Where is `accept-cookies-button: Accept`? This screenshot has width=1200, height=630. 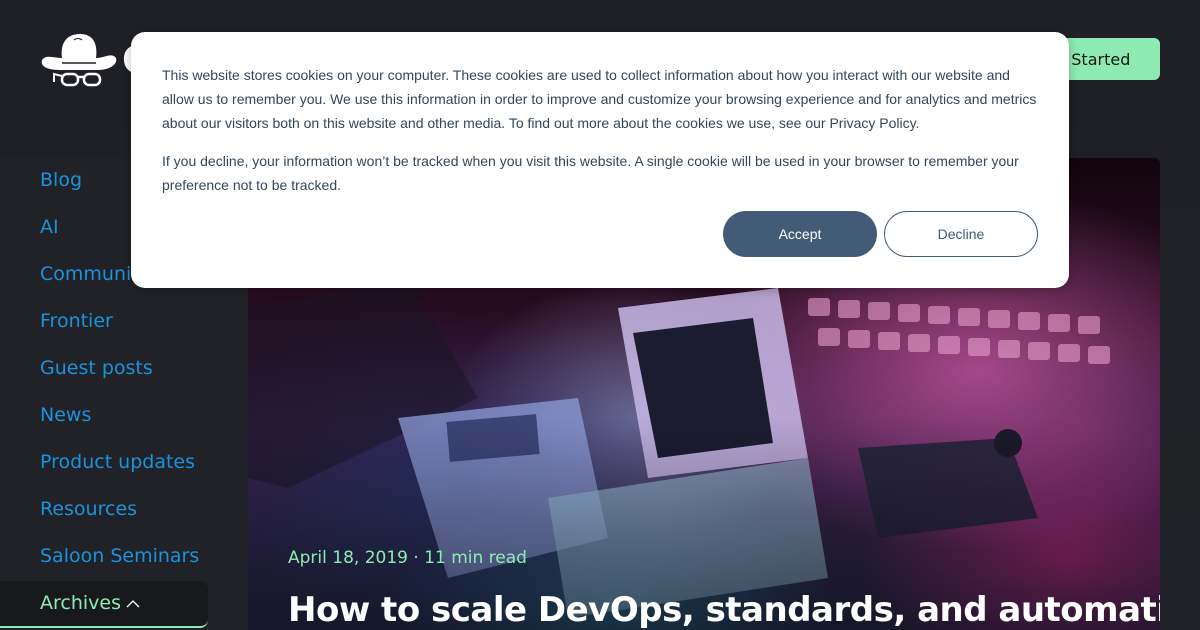
accept-cookies-button: Accept is located at coordinates (800, 234).